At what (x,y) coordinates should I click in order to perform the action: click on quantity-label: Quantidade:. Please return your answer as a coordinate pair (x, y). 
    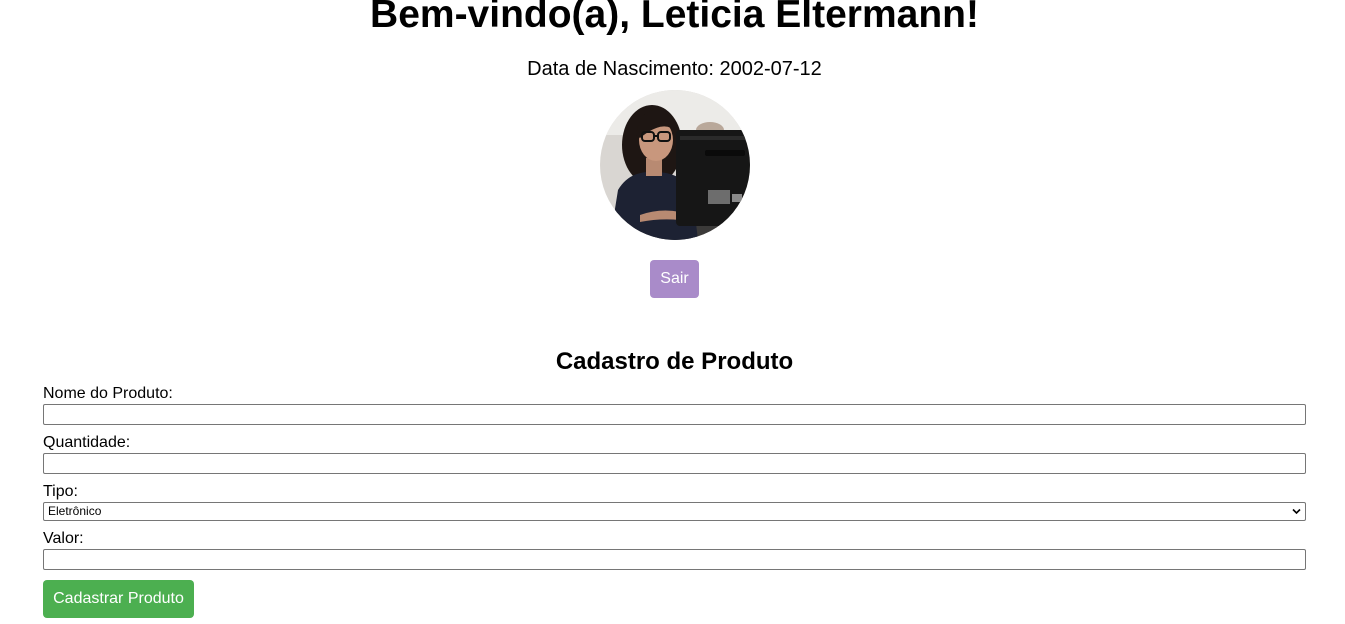
    Looking at the image, I should click on (87, 442).